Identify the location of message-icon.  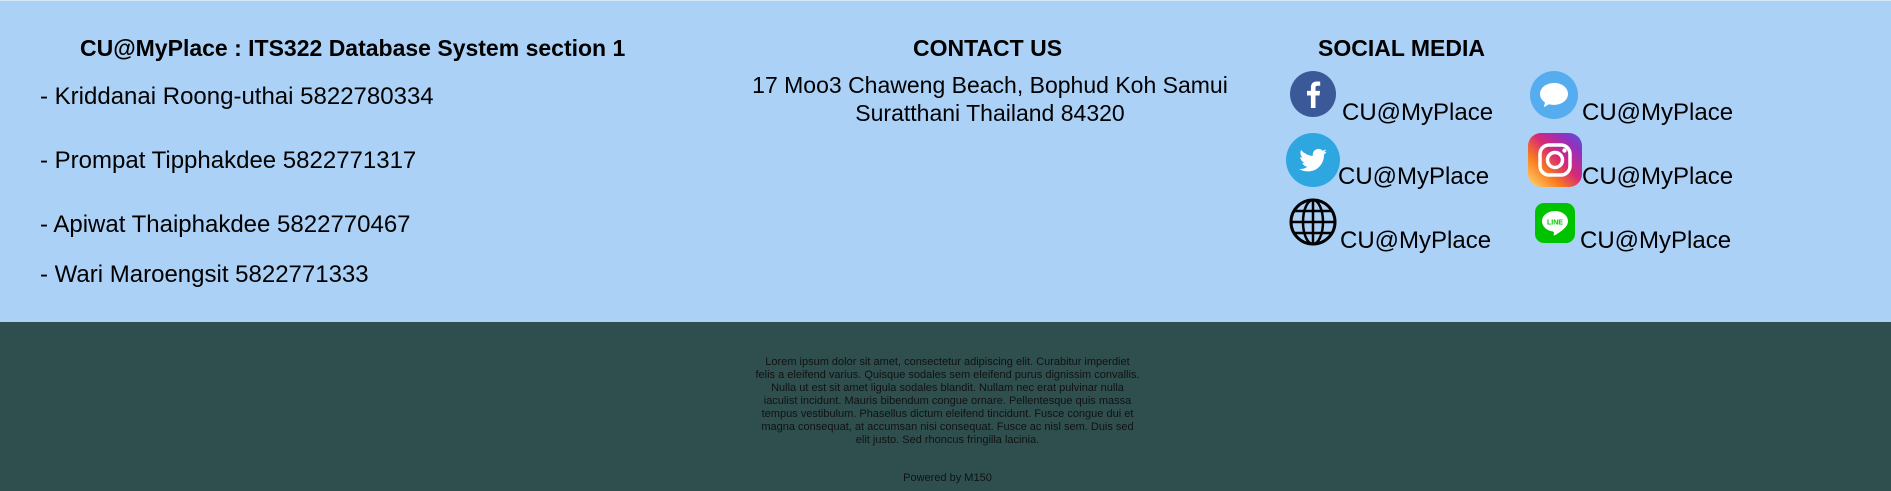
(1554, 95).